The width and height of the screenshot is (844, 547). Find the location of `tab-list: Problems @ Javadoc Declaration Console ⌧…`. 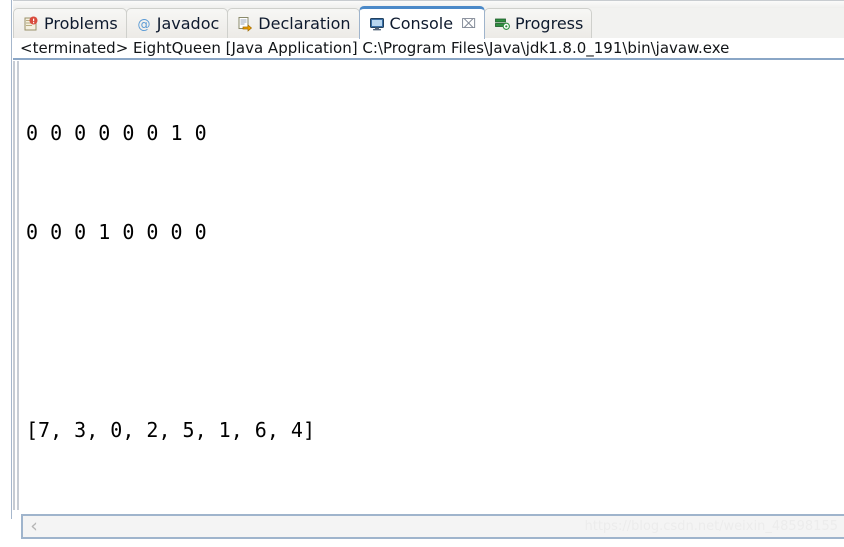

tab-list: Problems @ Javadoc Declaration Console ⌧… is located at coordinates (303, 22).